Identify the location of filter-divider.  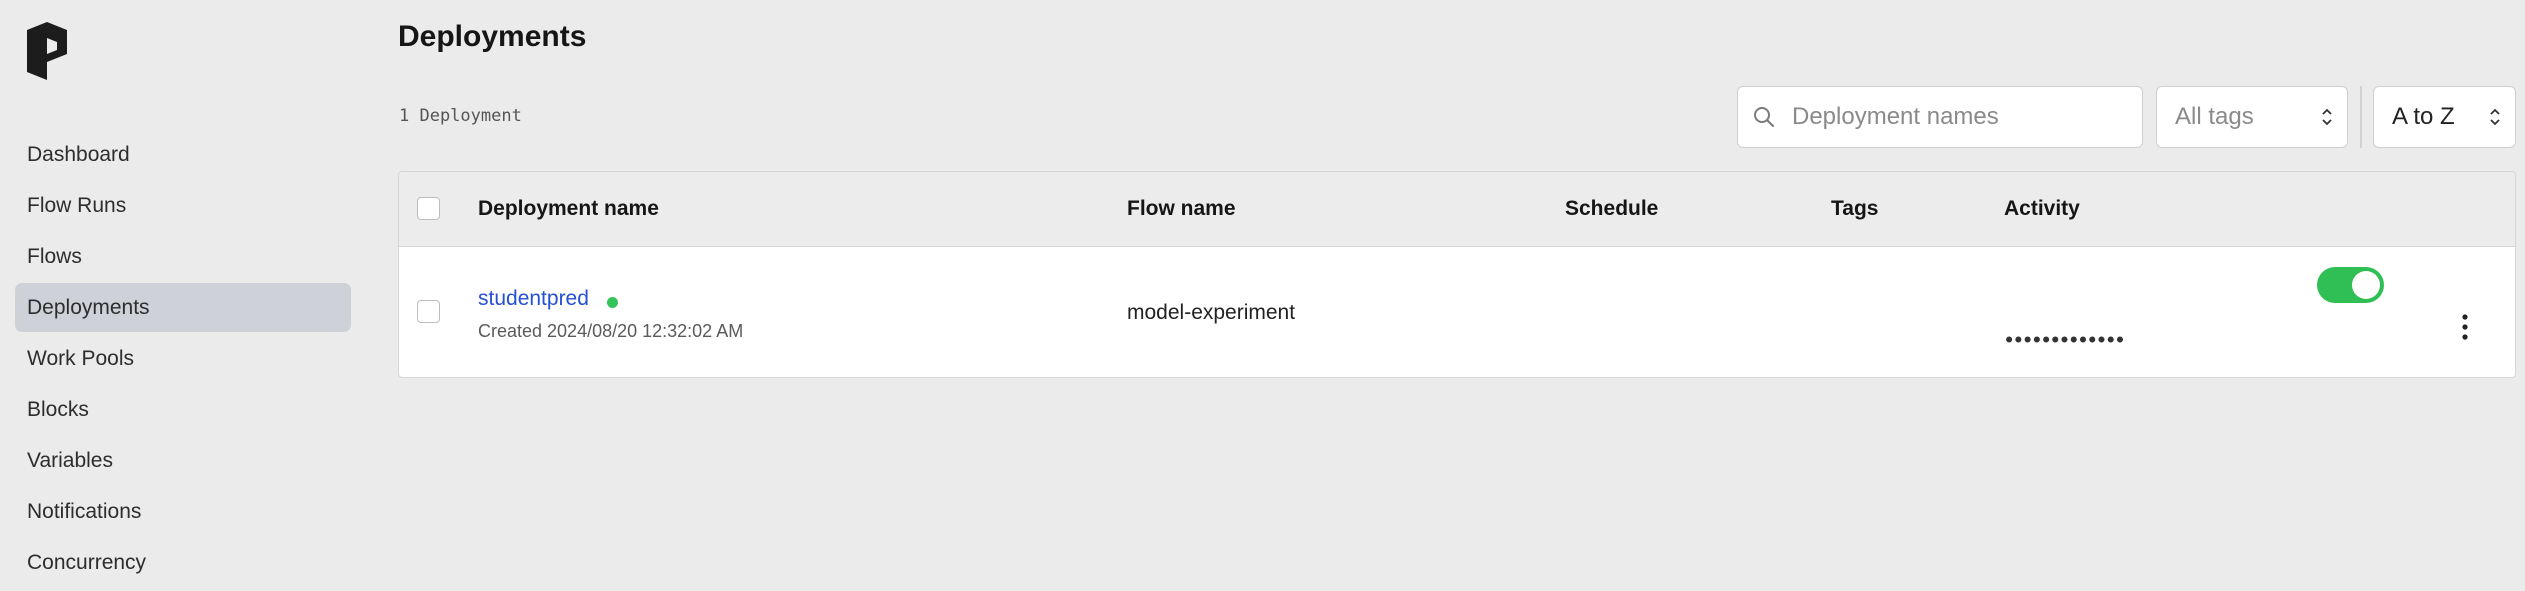
(2361, 117).